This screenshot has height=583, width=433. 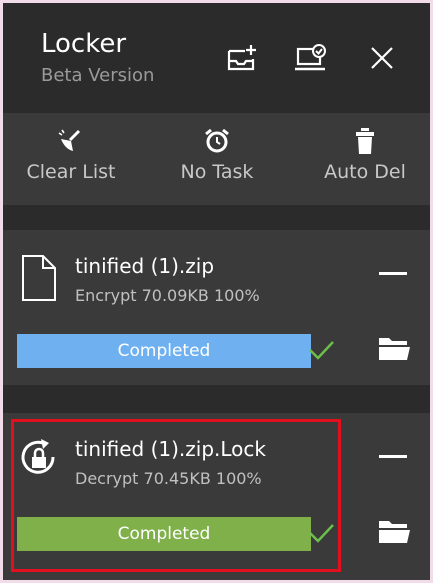 What do you see at coordinates (69, 140) in the screenshot?
I see `broom-icon` at bounding box center [69, 140].